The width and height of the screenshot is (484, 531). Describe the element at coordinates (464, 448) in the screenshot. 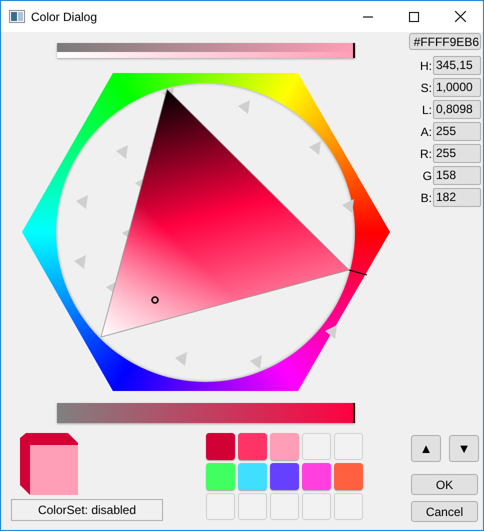

I see `move-down-button: ▼` at that location.